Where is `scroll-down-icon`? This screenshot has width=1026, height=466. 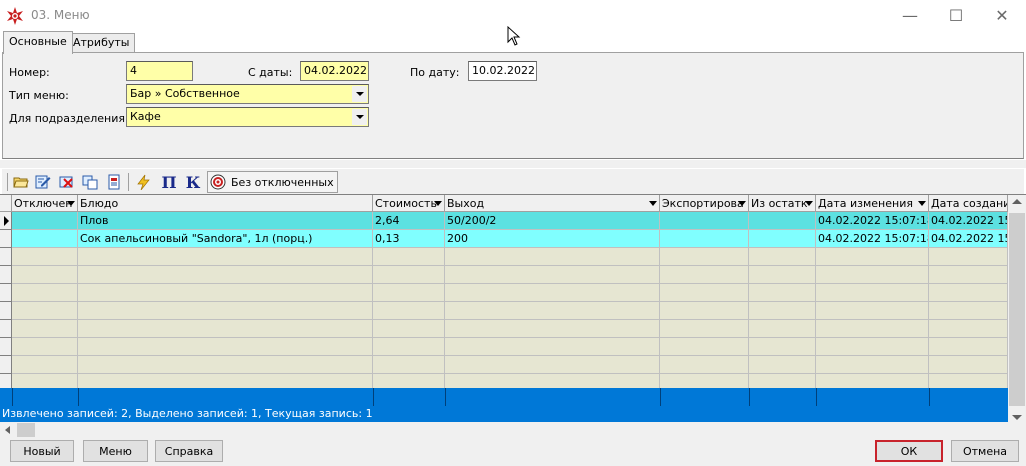 scroll-down-icon is located at coordinates (1017, 417).